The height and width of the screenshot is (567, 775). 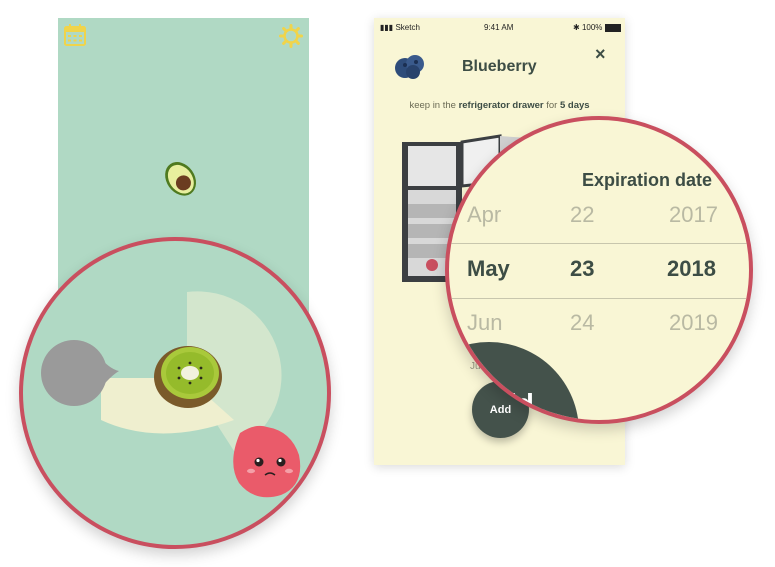 What do you see at coordinates (599, 276) in the screenshot?
I see `picker-row-selected: May 23 2018` at bounding box center [599, 276].